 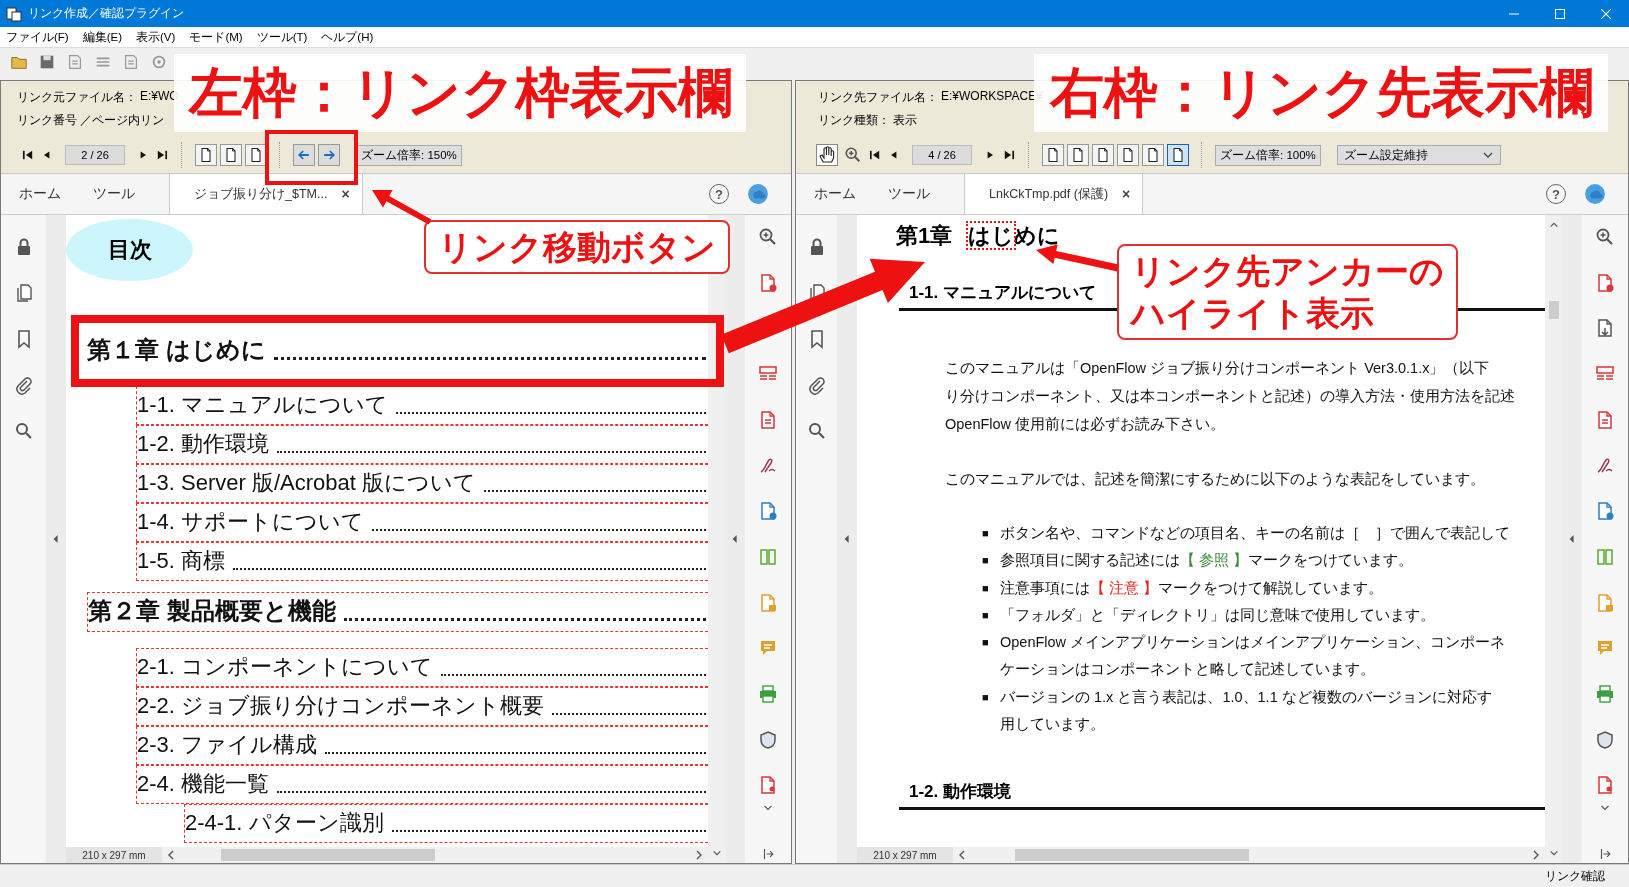 I want to click on page-number-field: 2 / 26, so click(x=95, y=155).